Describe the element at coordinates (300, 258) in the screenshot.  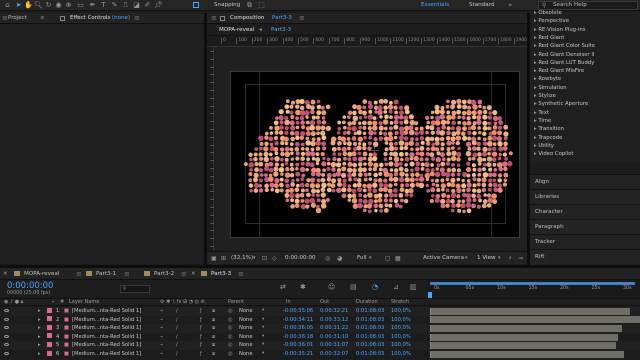
I see `comp-timecode: 0:00:00:00` at that location.